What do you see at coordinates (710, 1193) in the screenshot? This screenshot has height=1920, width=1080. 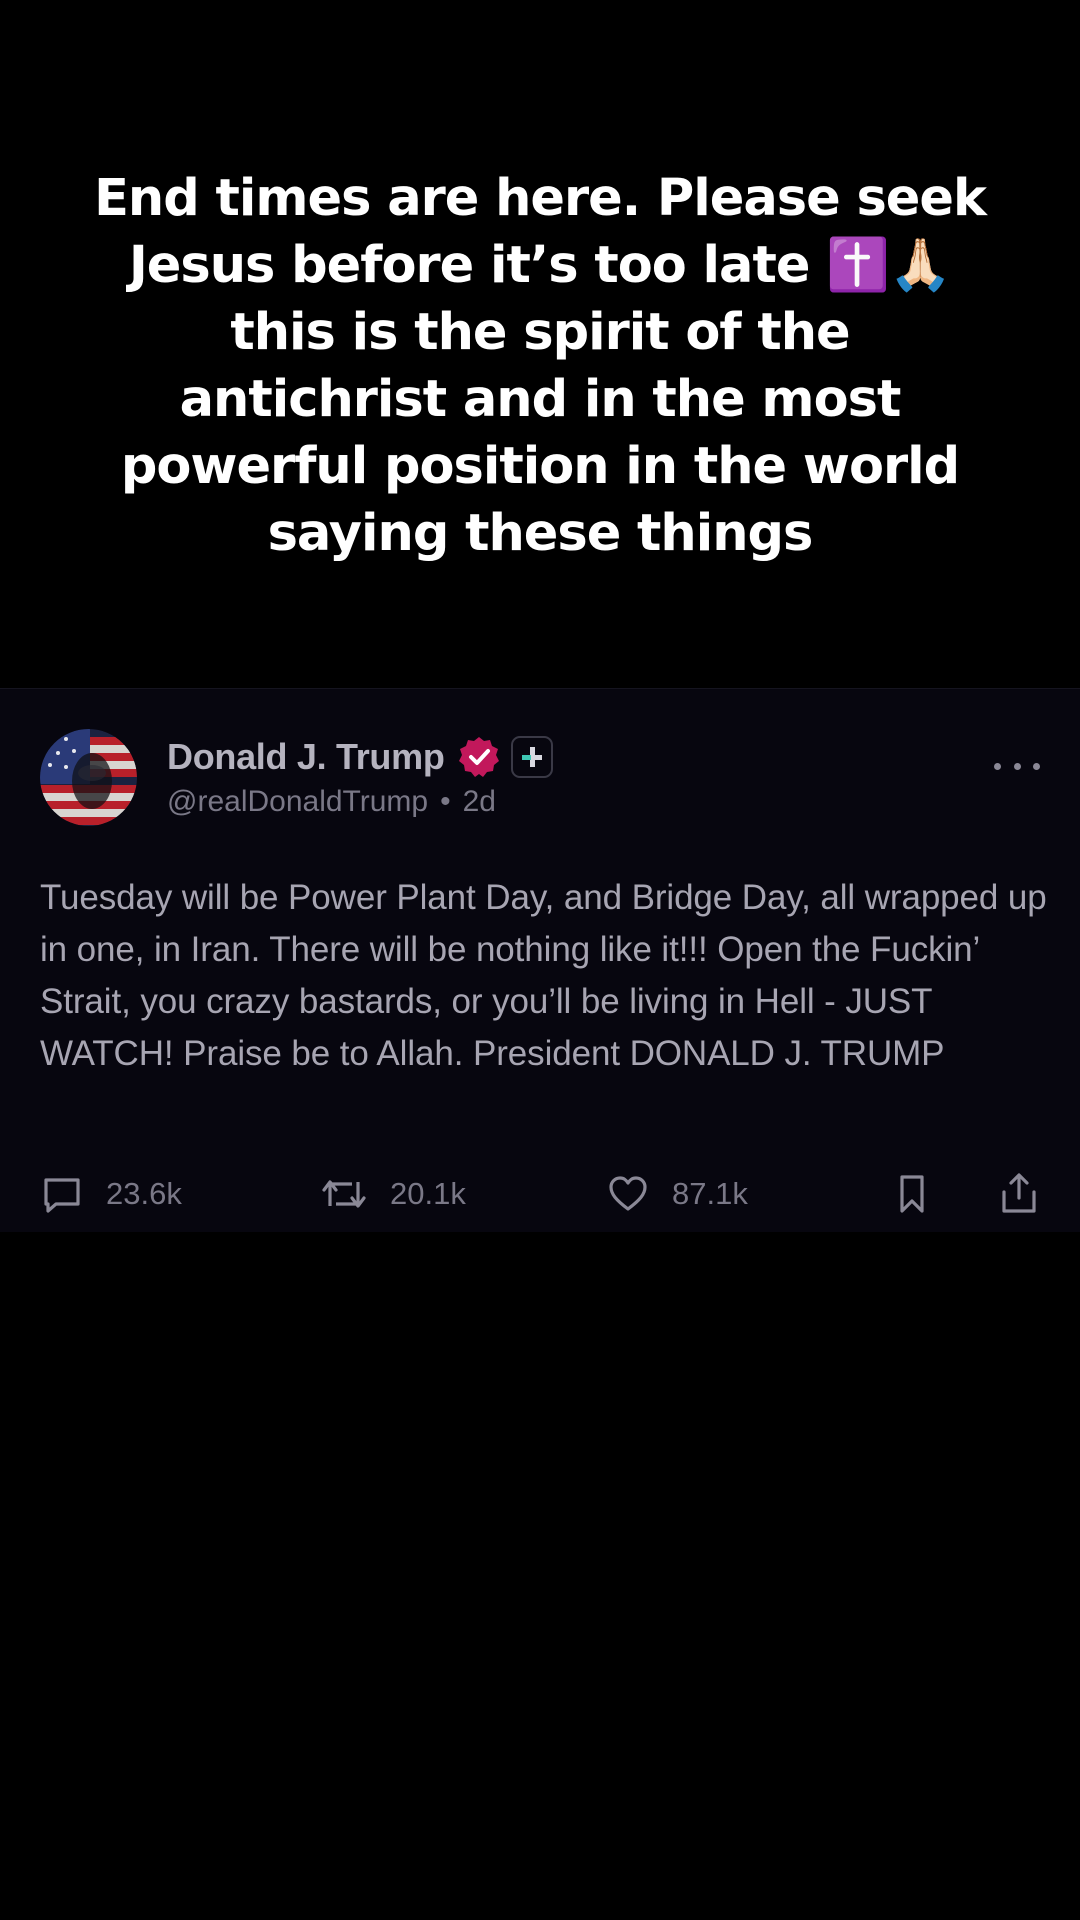 I see `like-count: 87.1k` at bounding box center [710, 1193].